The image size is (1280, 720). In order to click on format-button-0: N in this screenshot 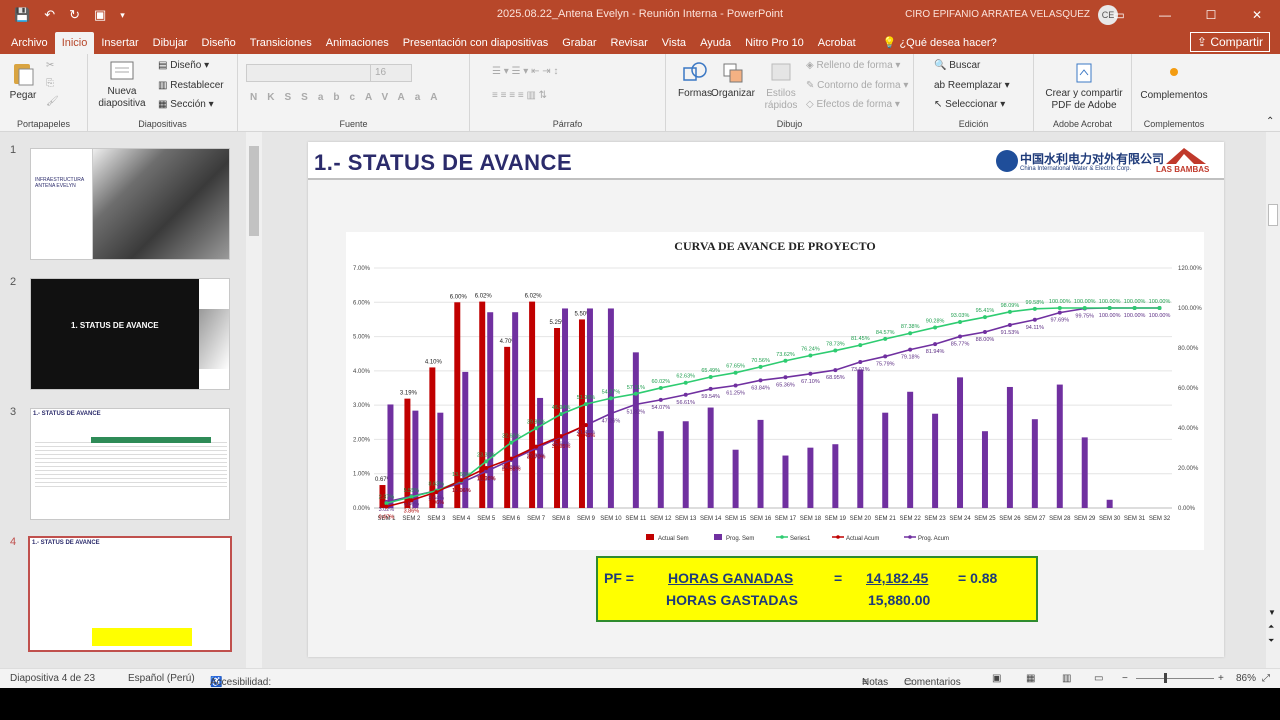, I will do `click(258, 97)`.